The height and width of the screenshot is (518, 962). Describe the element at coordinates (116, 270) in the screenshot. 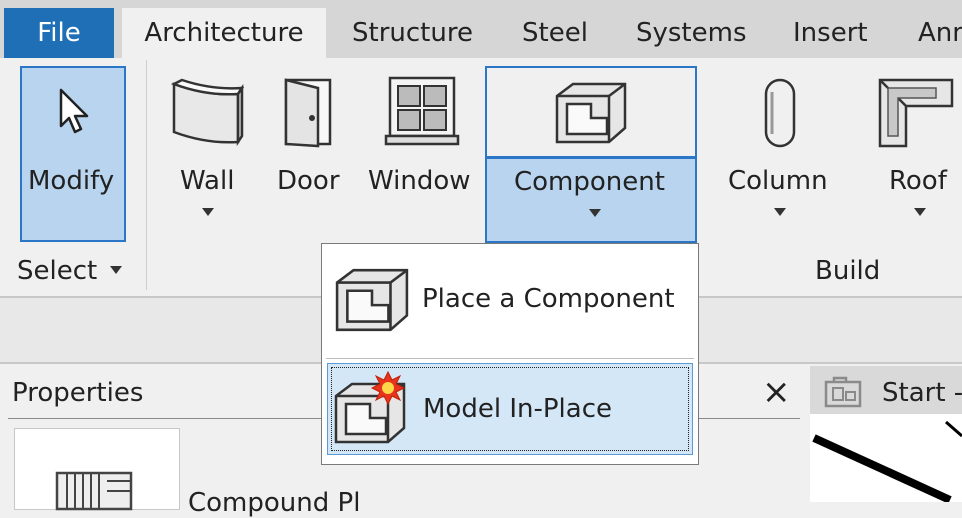

I see `select-dropdown-icon` at that location.